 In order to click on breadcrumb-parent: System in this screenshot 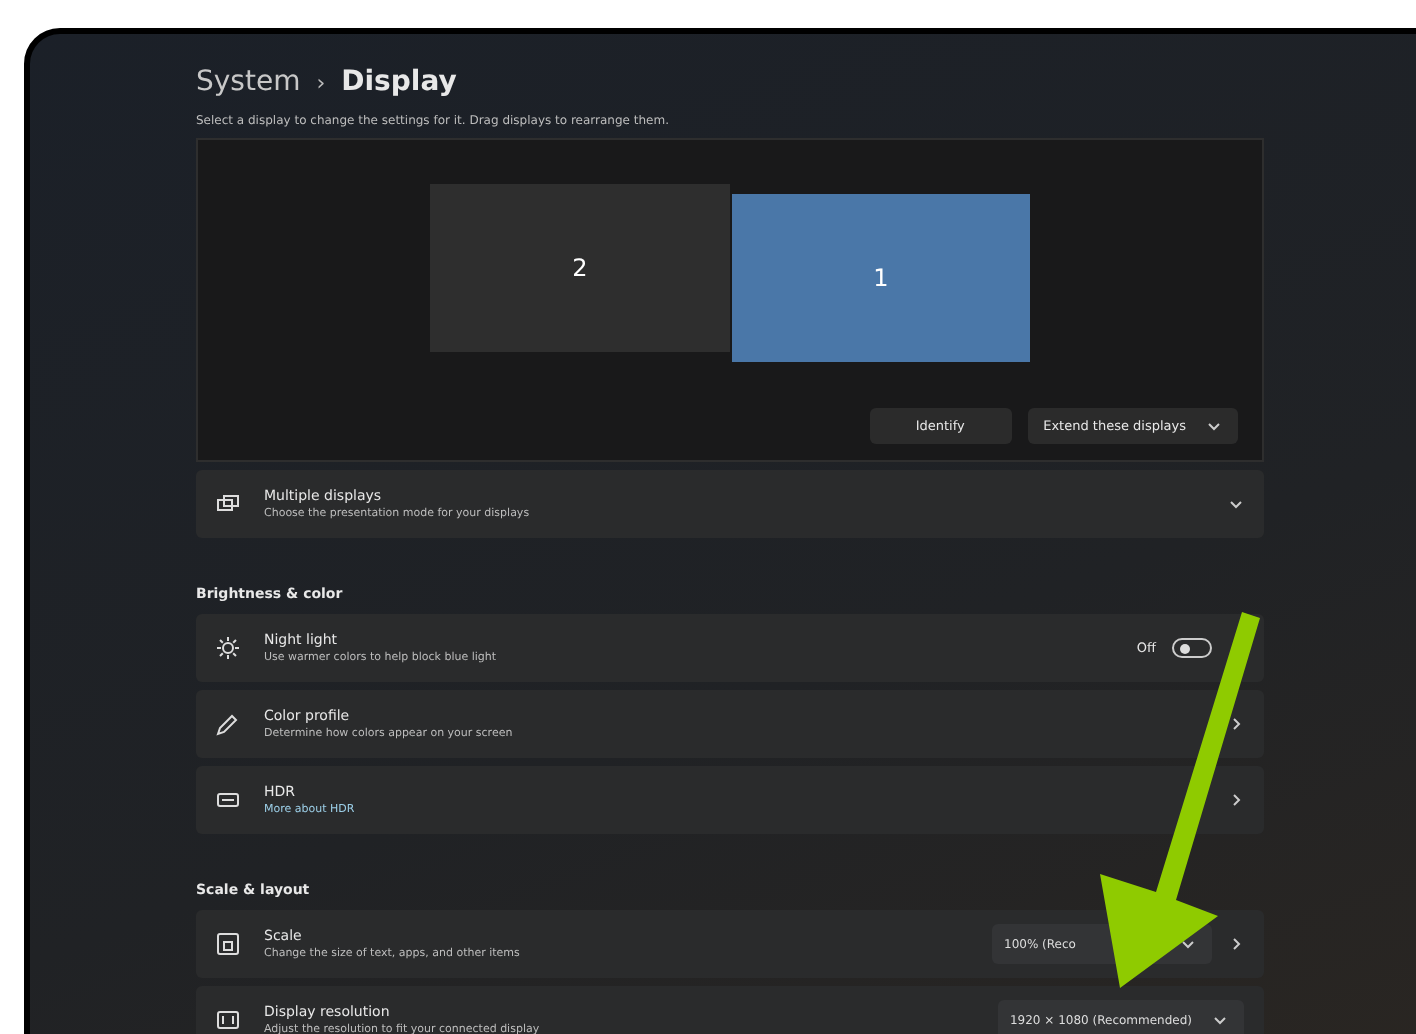, I will do `click(248, 82)`.